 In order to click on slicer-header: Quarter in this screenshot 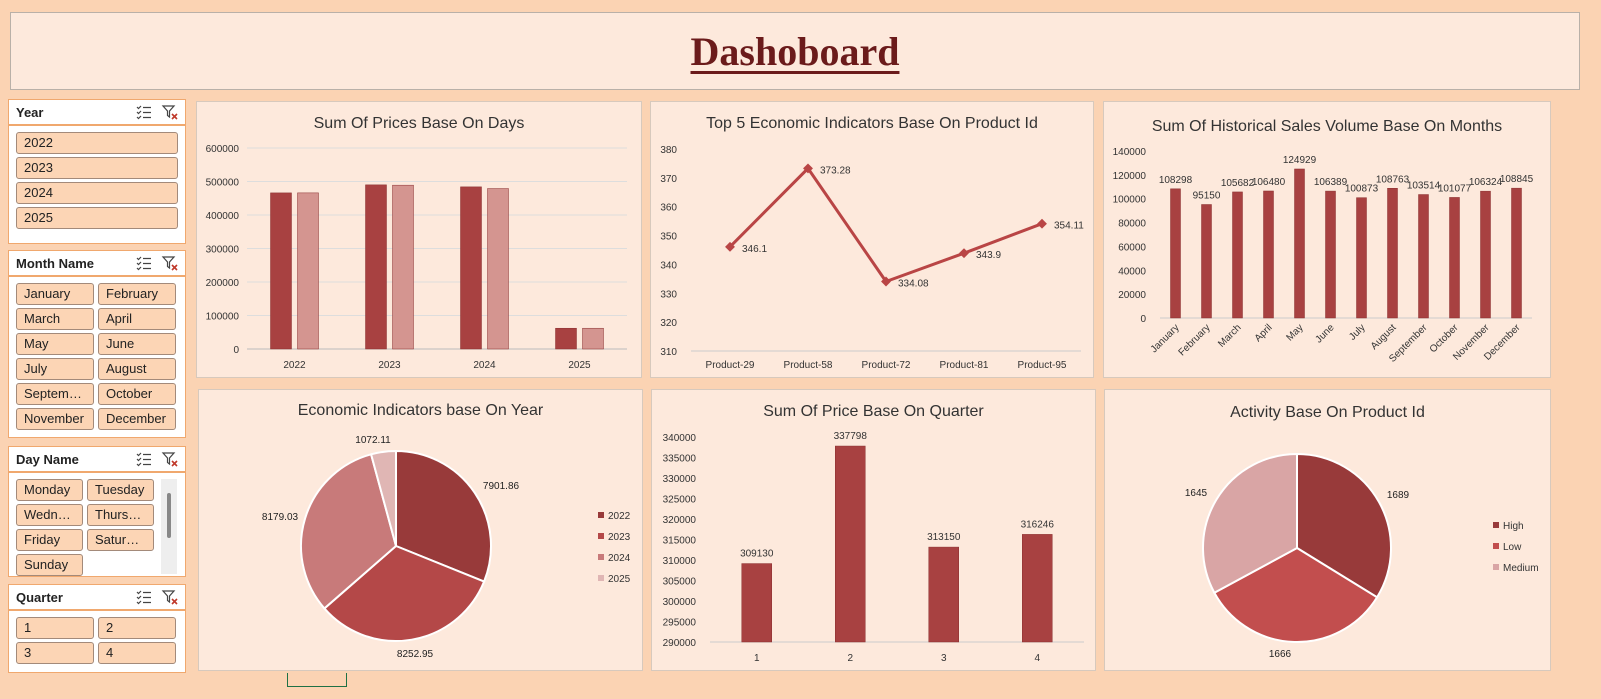, I will do `click(97, 598)`.